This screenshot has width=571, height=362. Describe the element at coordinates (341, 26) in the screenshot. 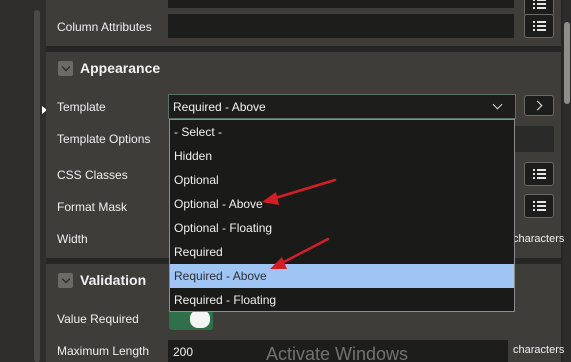

I see `column-attributes-field` at that location.